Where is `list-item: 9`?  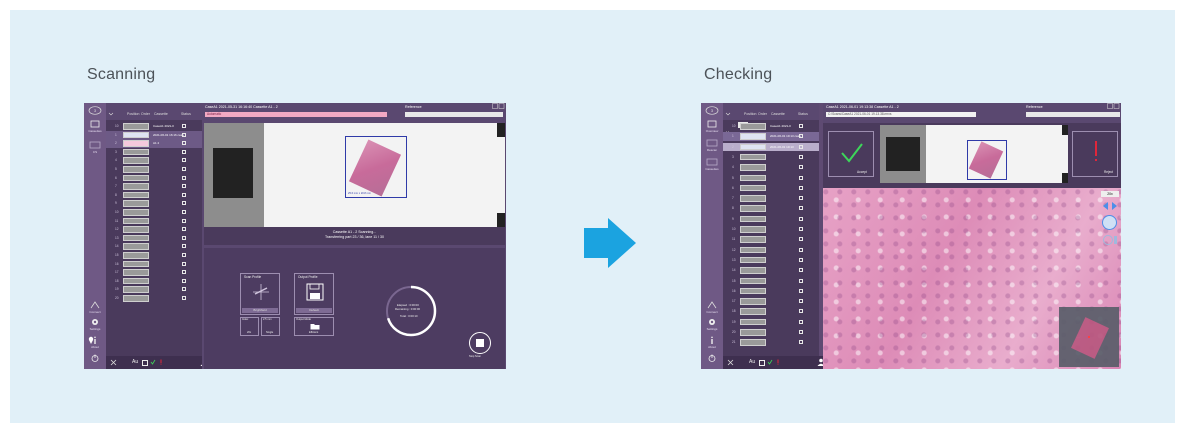
list-item: 9 is located at coordinates (771, 219).